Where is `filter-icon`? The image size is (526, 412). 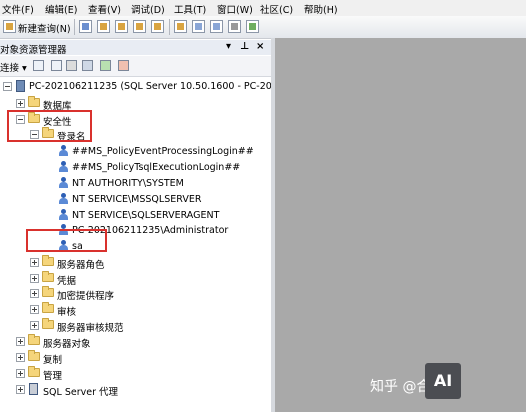
filter-icon is located at coordinates (87, 65).